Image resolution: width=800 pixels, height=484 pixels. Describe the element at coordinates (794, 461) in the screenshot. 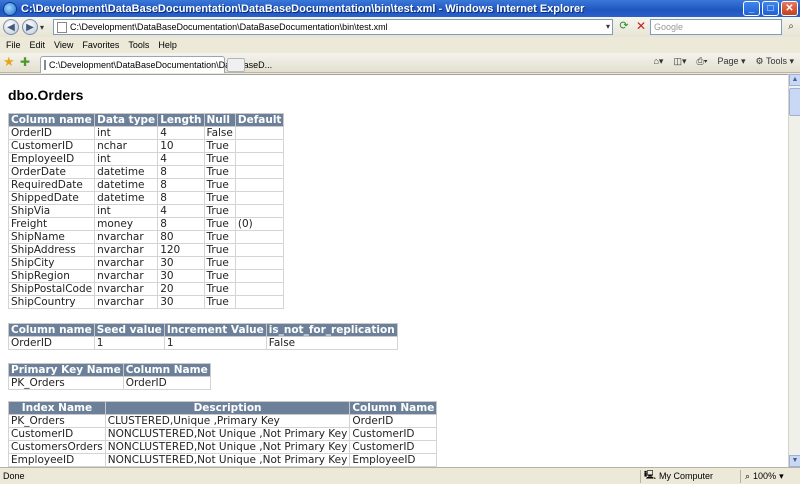

I see `scroll-down-icon: ▼` at that location.